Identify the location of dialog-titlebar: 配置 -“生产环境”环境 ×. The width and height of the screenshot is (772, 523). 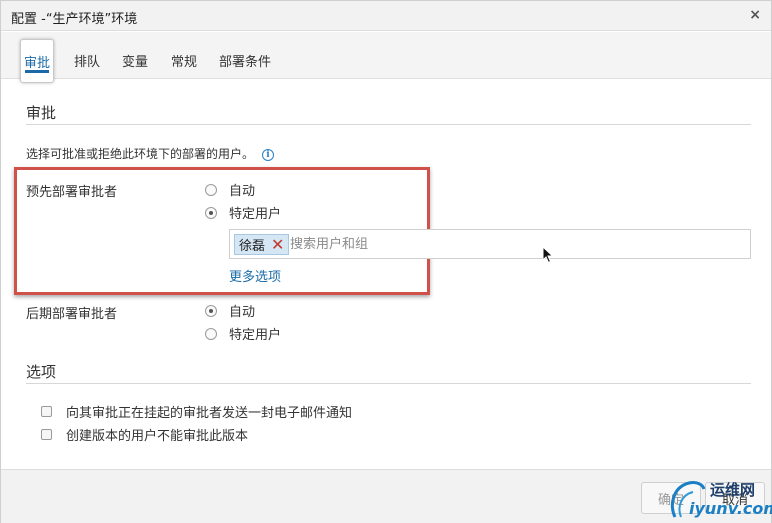
(386, 16).